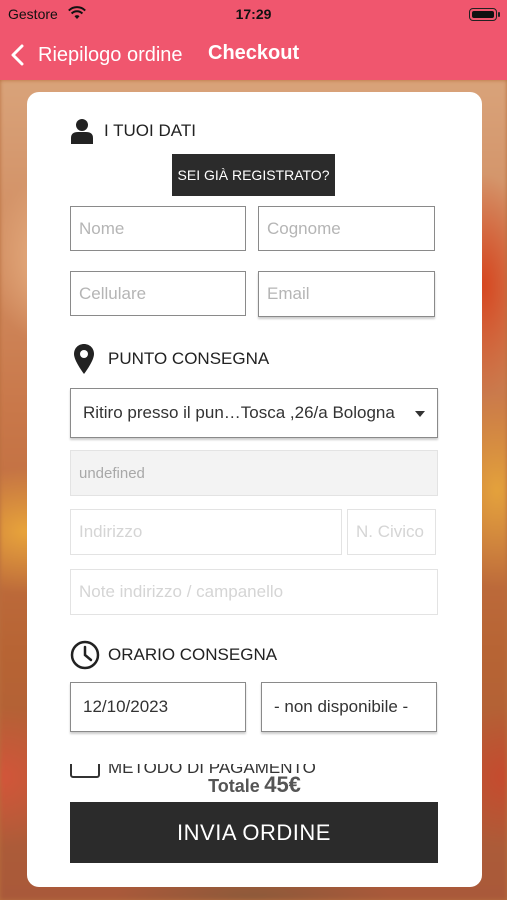 This screenshot has width=507, height=900. Describe the element at coordinates (102, 228) in the screenshot. I see `nome-placeholder: Nome` at that location.